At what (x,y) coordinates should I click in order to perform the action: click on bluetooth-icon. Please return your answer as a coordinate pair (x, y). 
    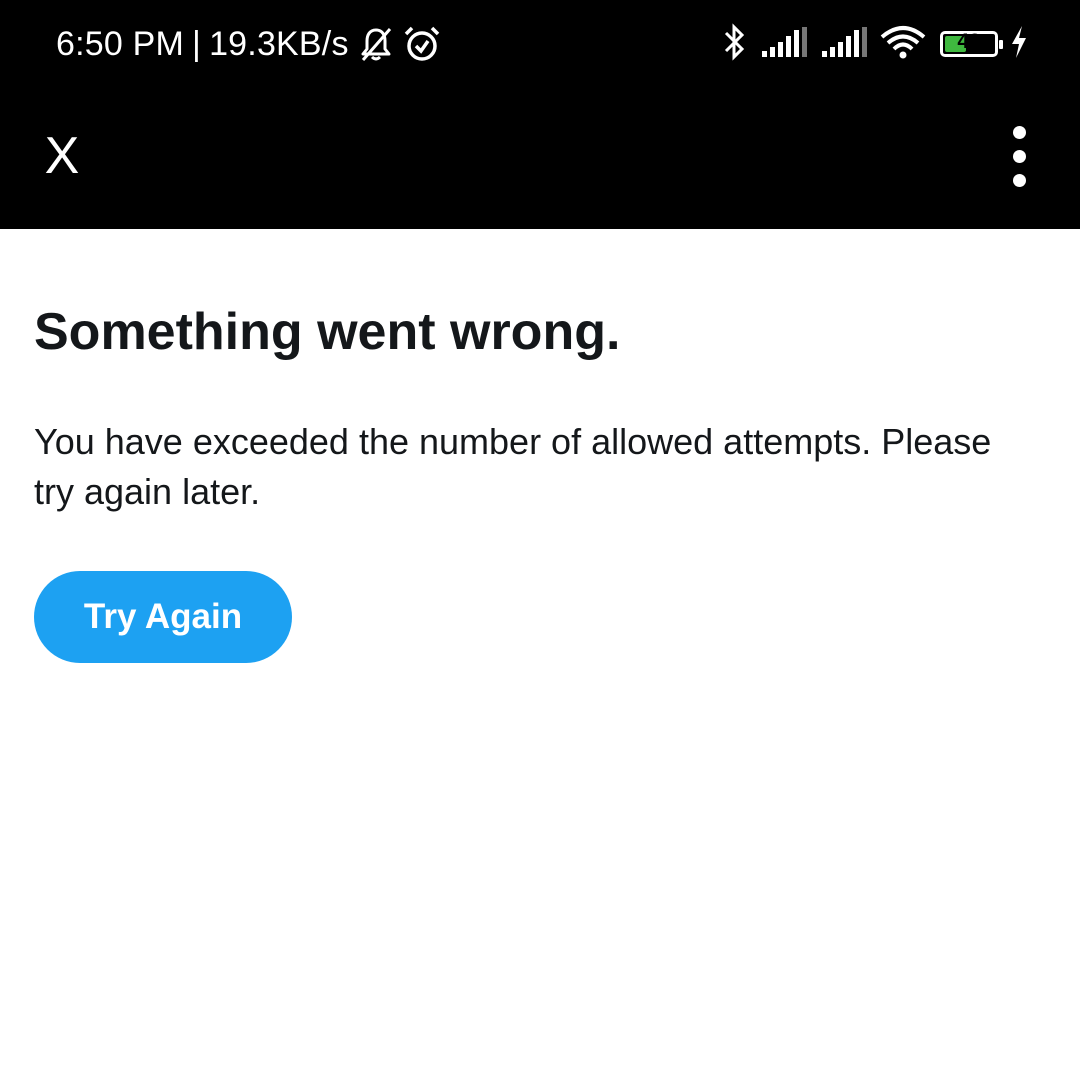
    Looking at the image, I should click on (735, 44).